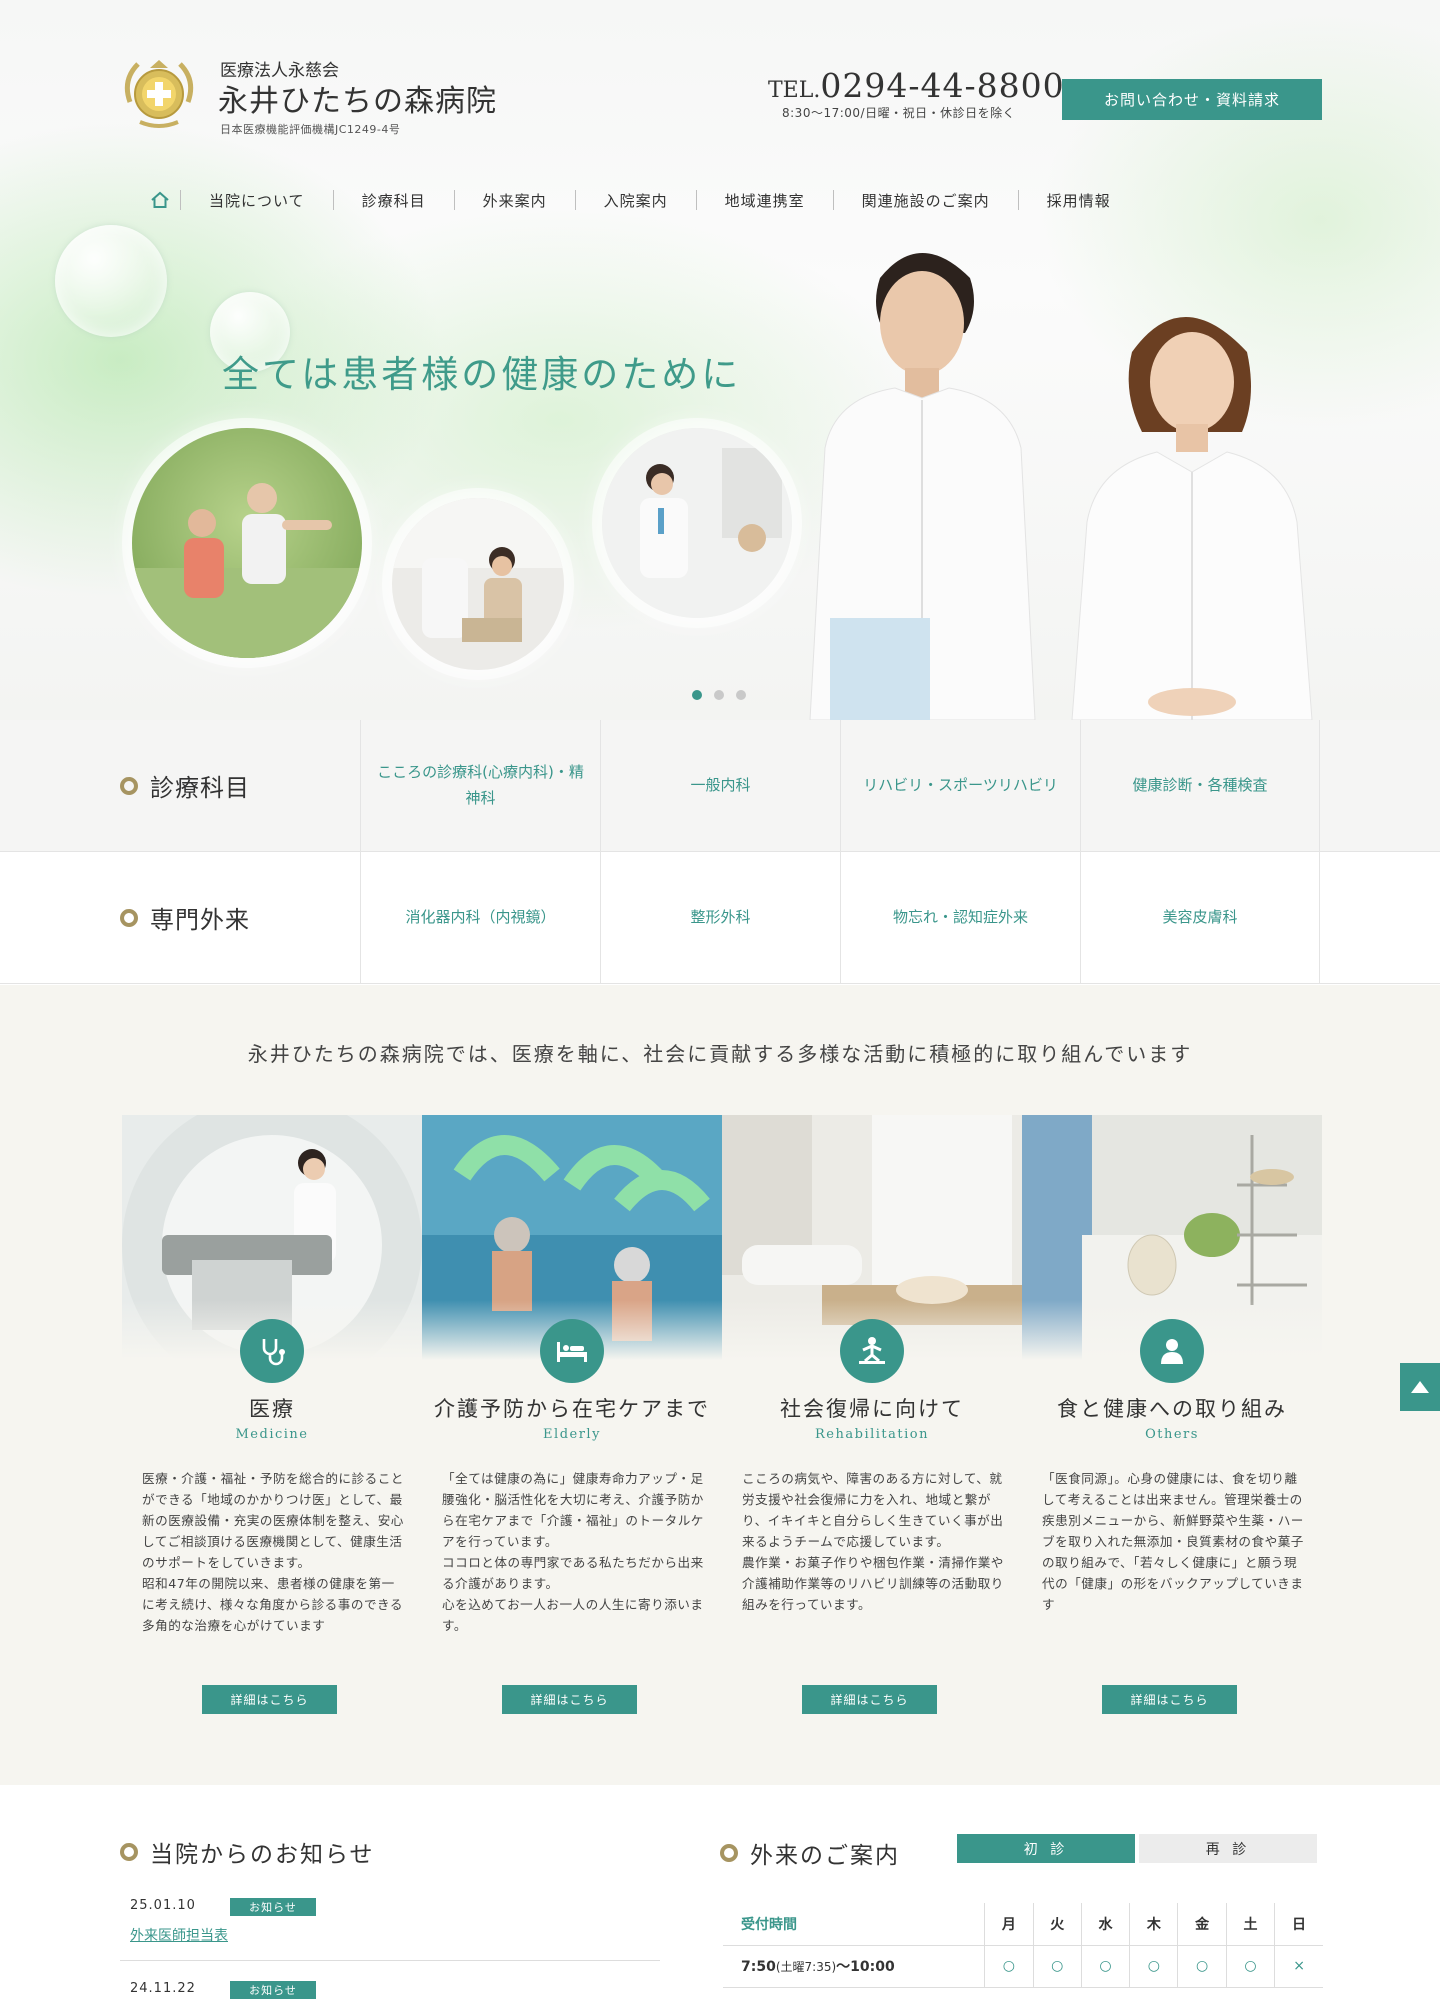 The height and width of the screenshot is (2000, 1440). I want to click on stethoscope-icon, so click(272, 1351).